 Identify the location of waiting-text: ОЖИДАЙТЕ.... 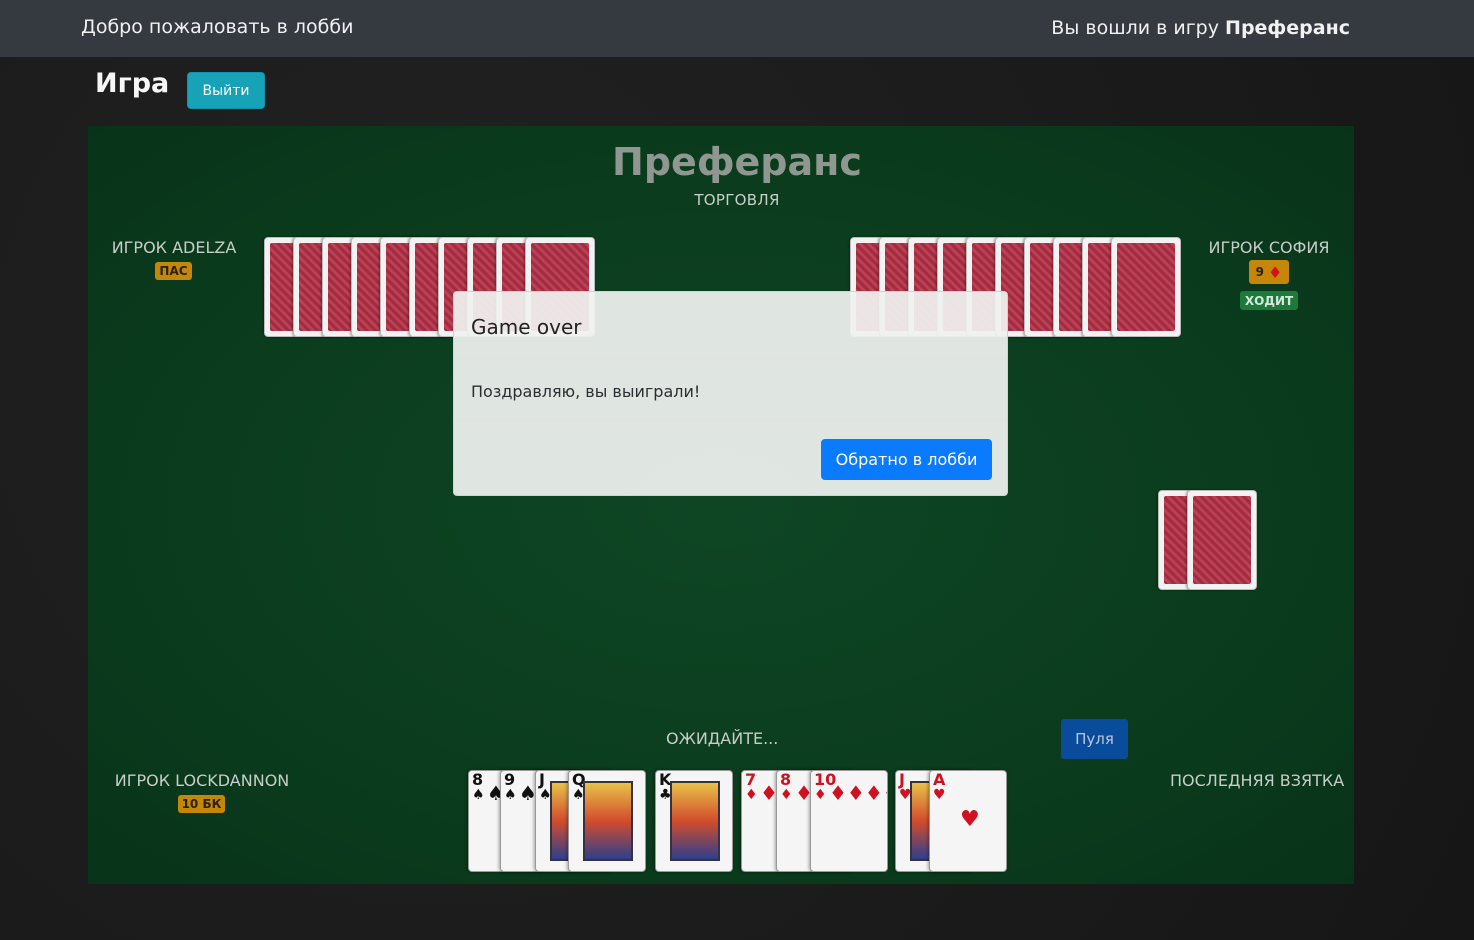
(722, 738).